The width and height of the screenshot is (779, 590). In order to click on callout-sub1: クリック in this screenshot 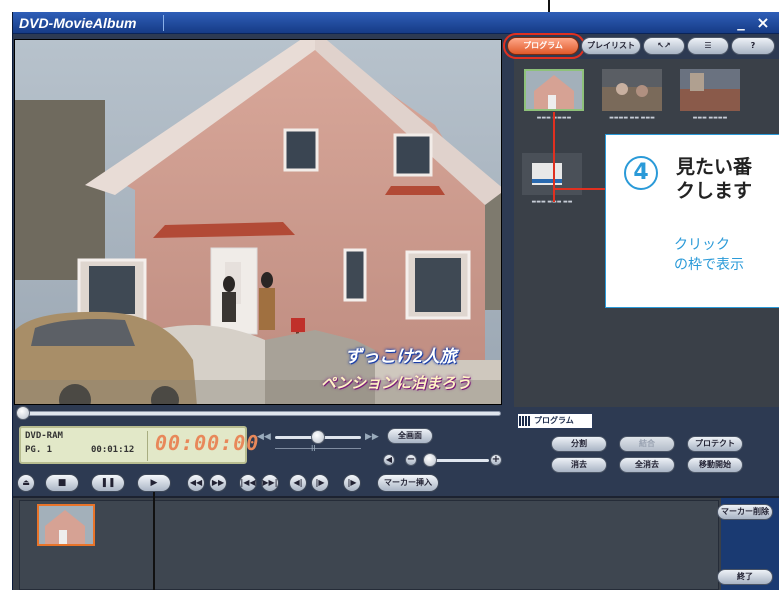, I will do `click(702, 245)`.